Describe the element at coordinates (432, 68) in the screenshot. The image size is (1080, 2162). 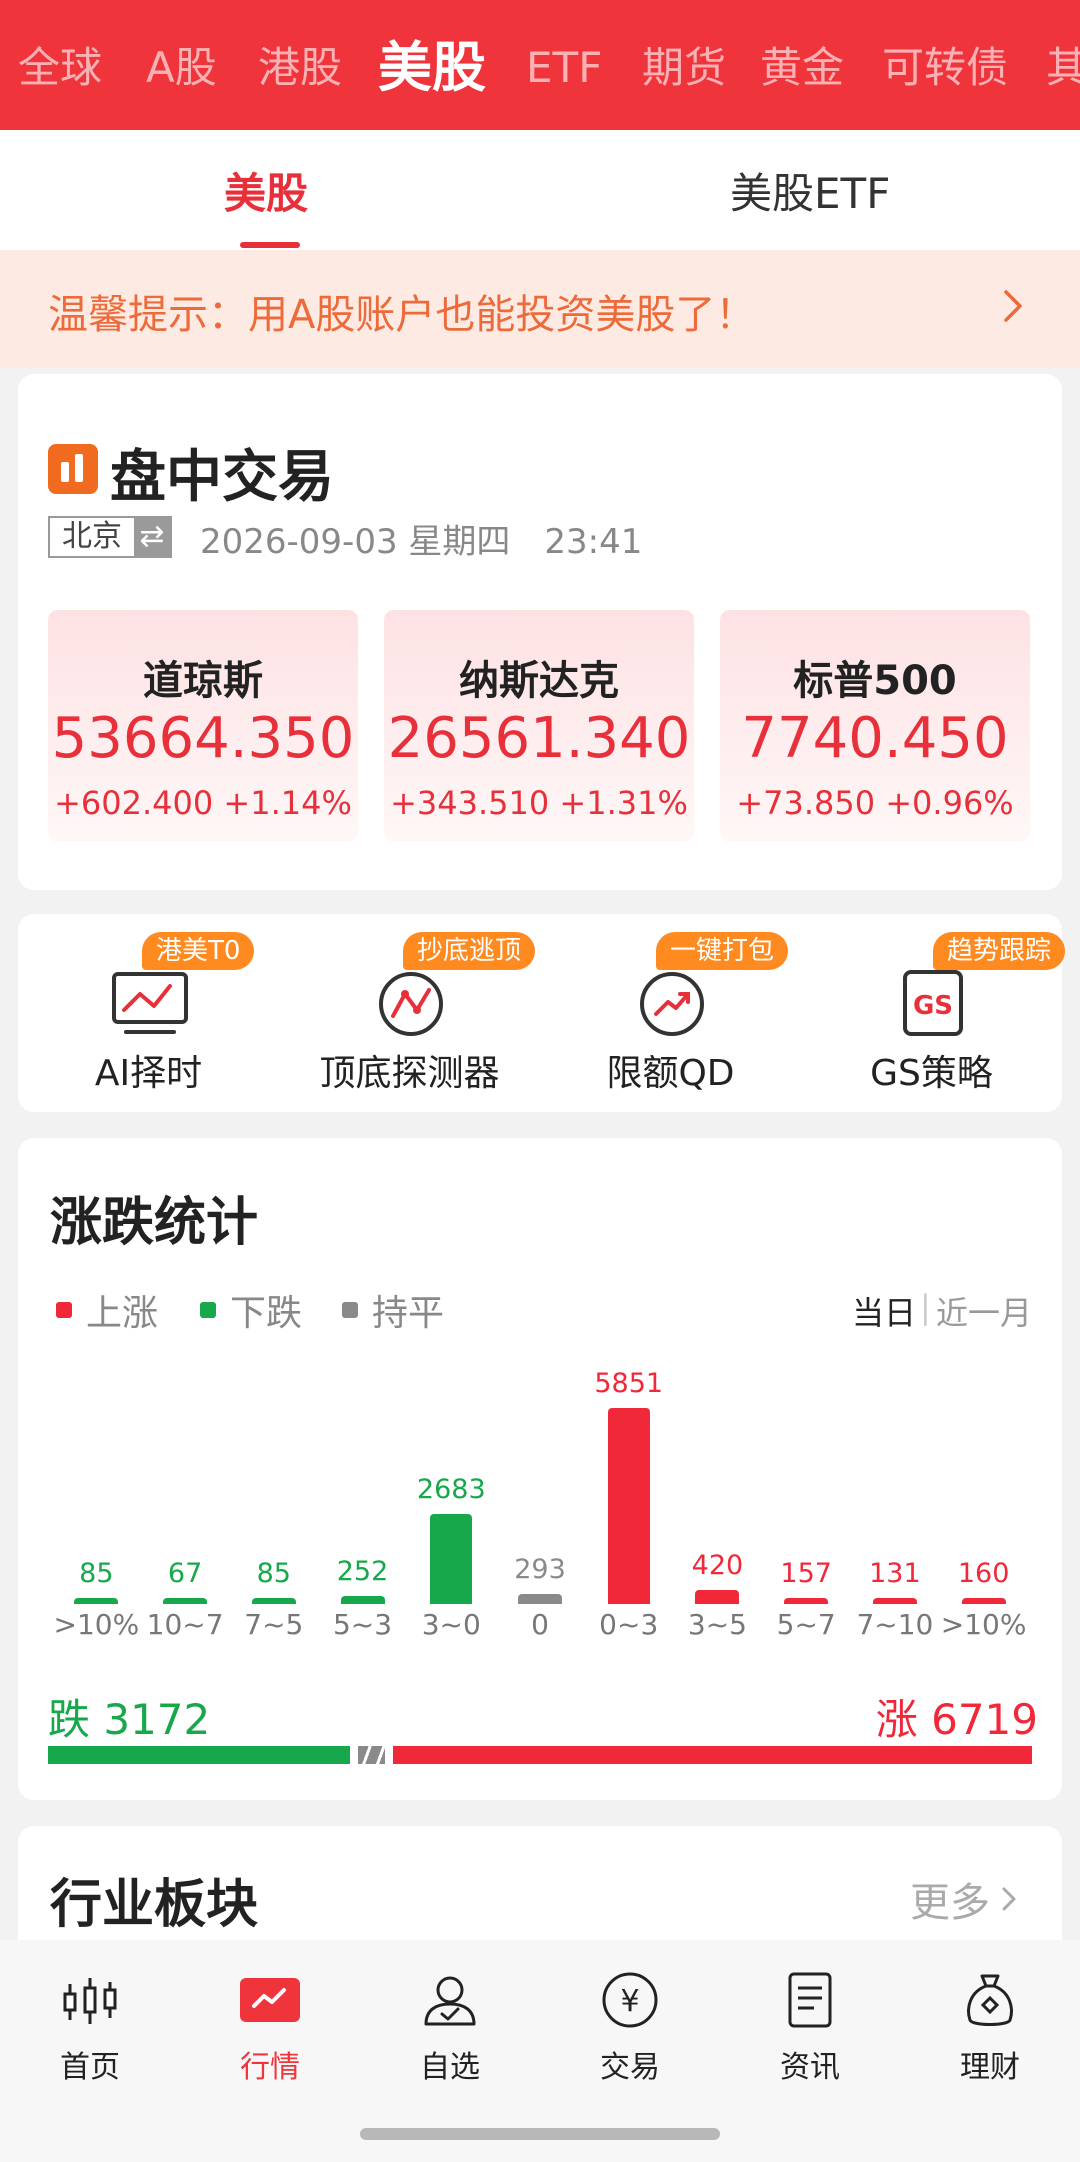
I see `tab-us-stocks: 美股` at that location.